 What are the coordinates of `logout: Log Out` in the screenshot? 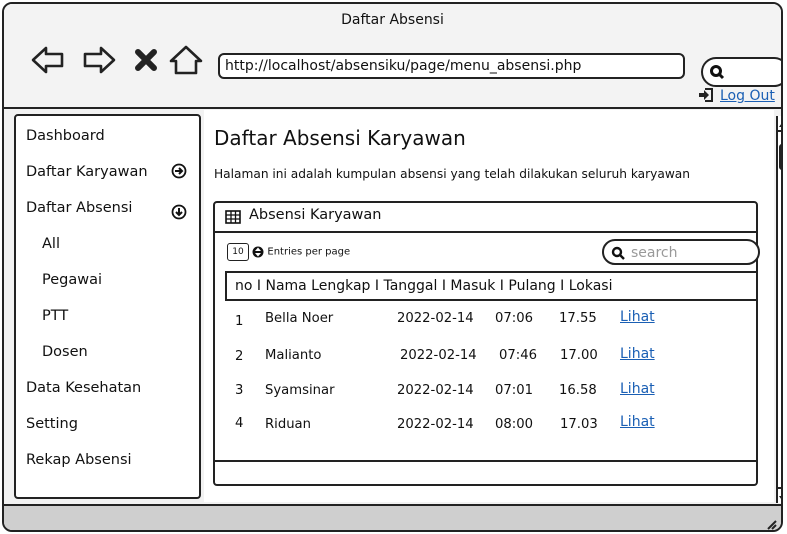 It's located at (736, 96).